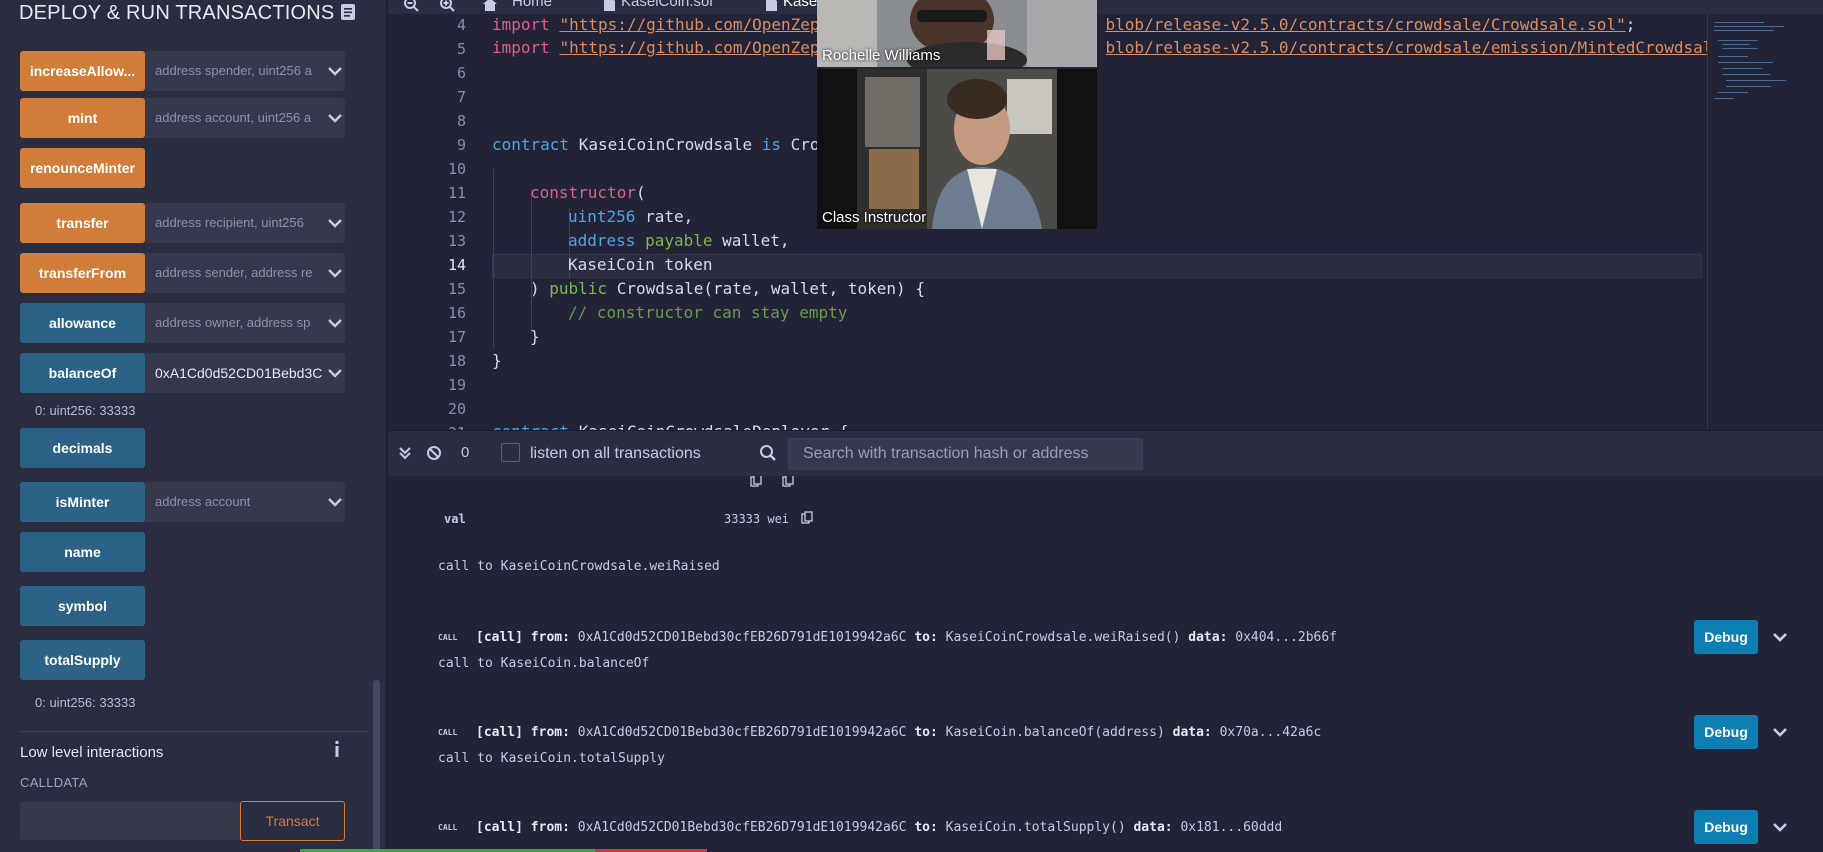 The width and height of the screenshot is (1823, 852). What do you see at coordinates (447, 6) in the screenshot?
I see `zoom-in-icon` at bounding box center [447, 6].